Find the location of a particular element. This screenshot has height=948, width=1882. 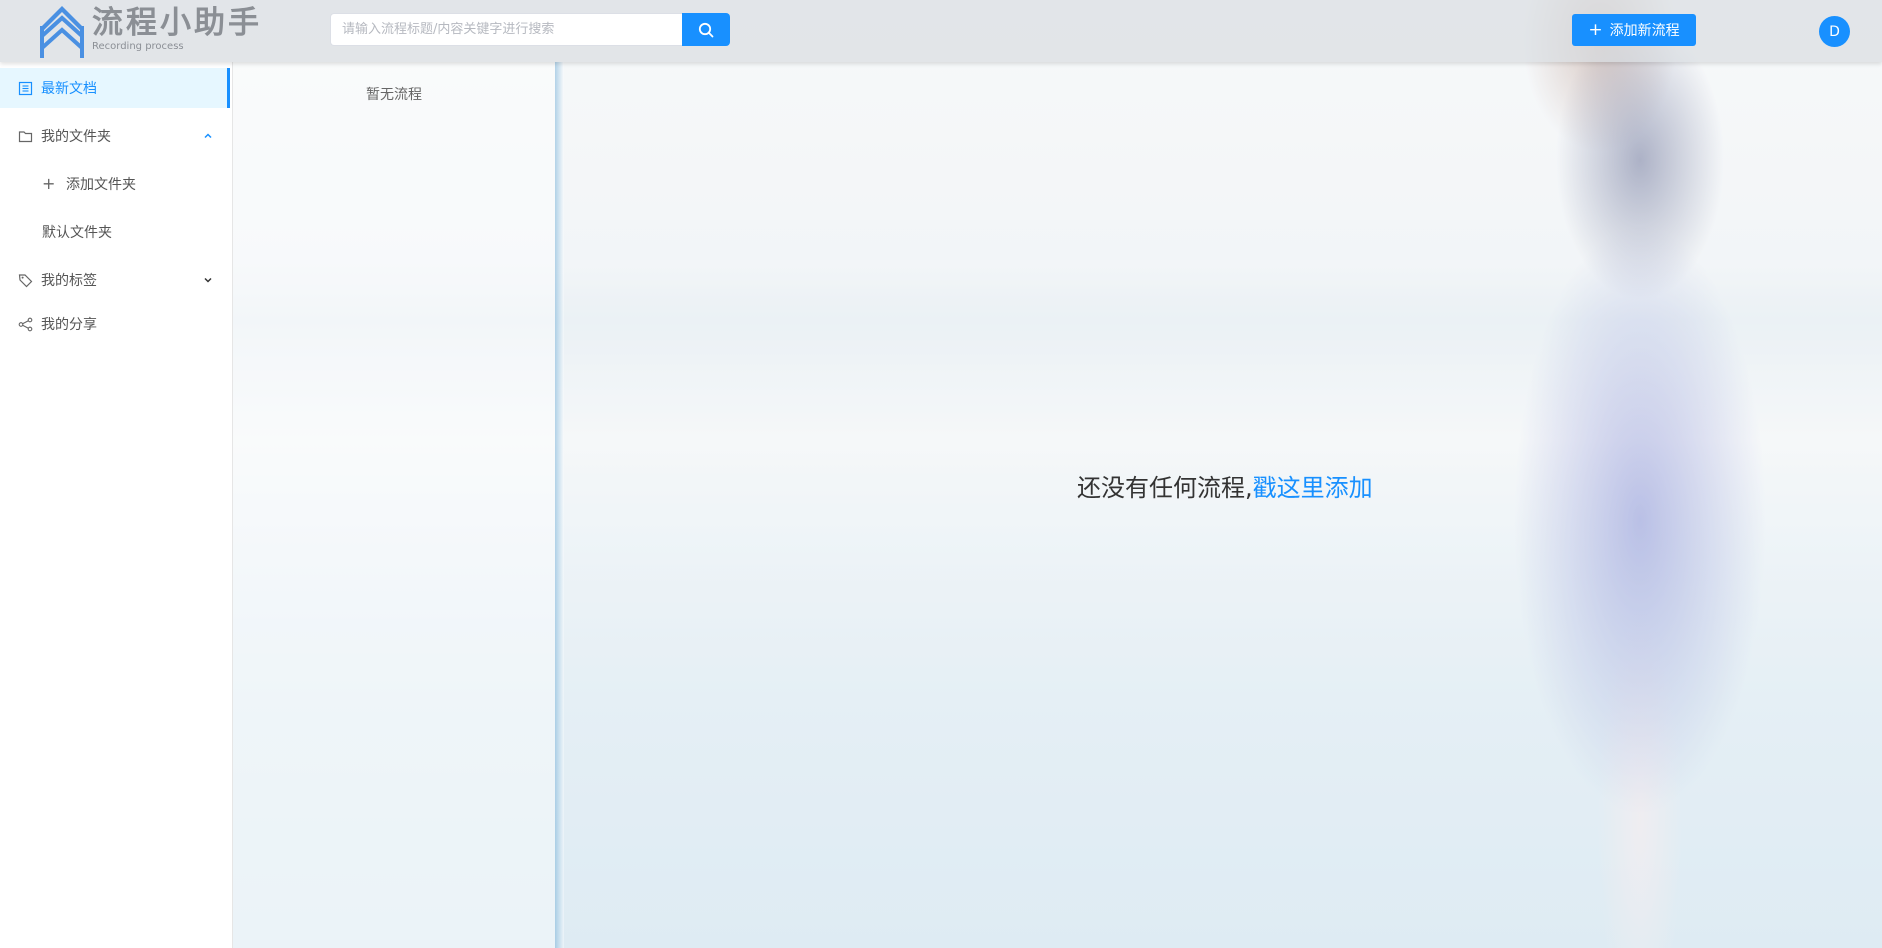

sidebar-item-add-folder: + 添加文件夹 is located at coordinates (115, 184).